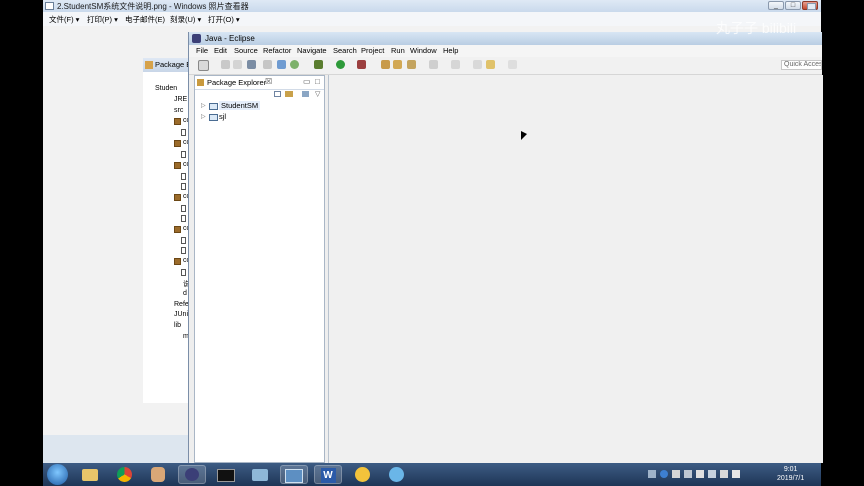  What do you see at coordinates (178, 325) in the screenshot?
I see `image-row: lib` at bounding box center [178, 325].